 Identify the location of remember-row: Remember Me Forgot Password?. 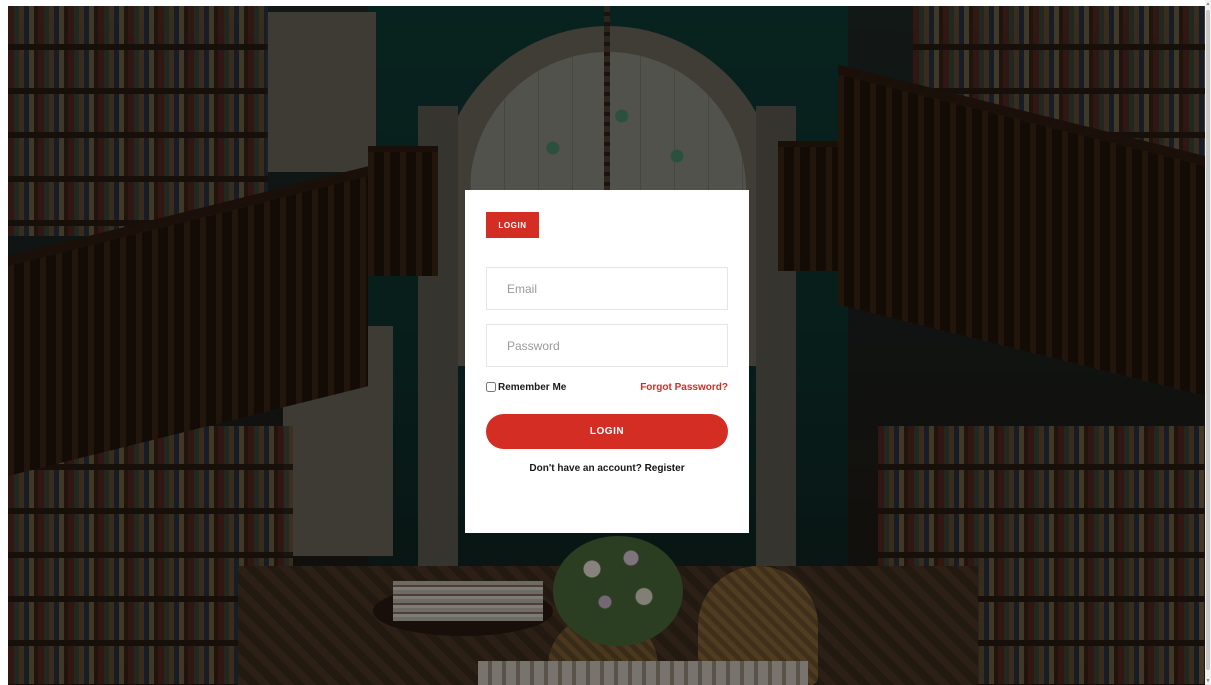
(607, 387).